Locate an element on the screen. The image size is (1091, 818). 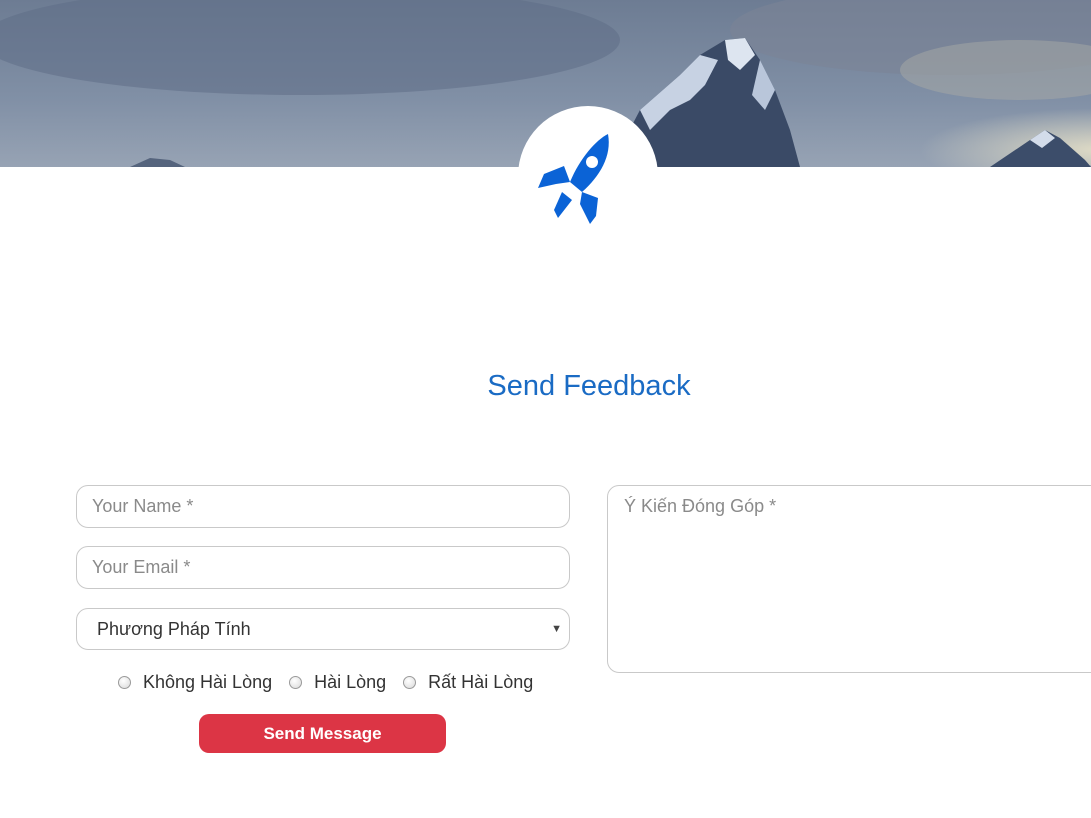
rating-option-khong-hai-long: Không Hài Lòng is located at coordinates (195, 682).